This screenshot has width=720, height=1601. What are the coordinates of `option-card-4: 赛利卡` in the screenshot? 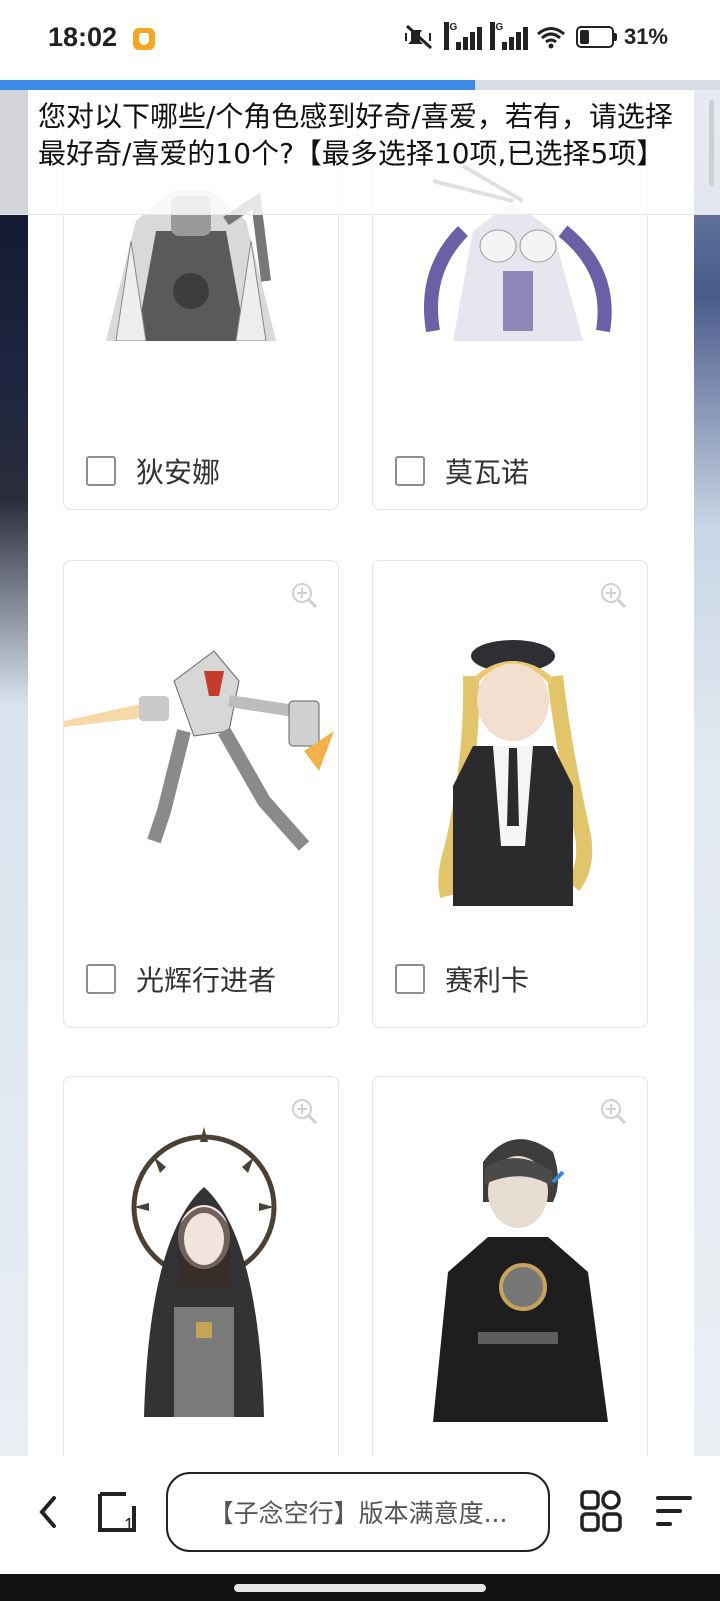 It's located at (510, 794).